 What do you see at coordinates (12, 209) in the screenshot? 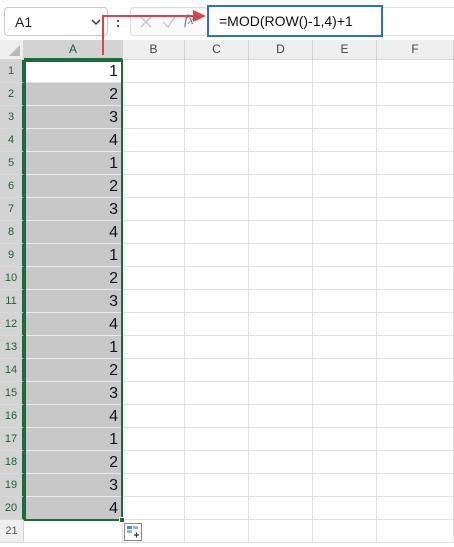
I see `row-header: 7` at bounding box center [12, 209].